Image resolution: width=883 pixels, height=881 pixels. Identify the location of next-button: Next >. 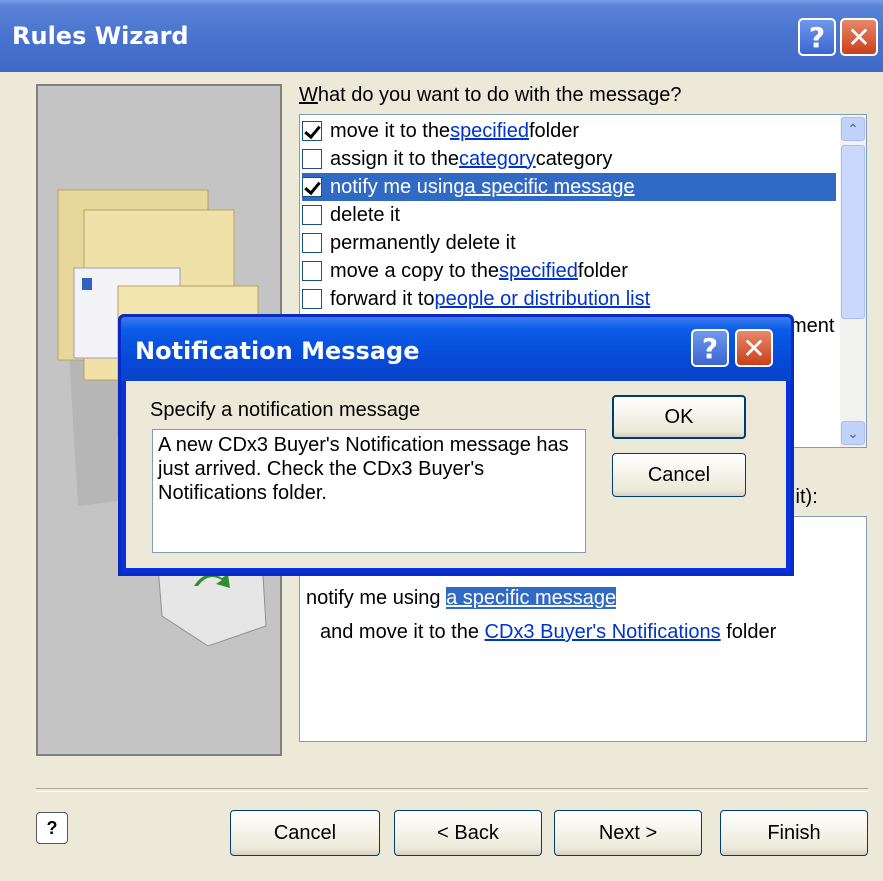
(628, 833).